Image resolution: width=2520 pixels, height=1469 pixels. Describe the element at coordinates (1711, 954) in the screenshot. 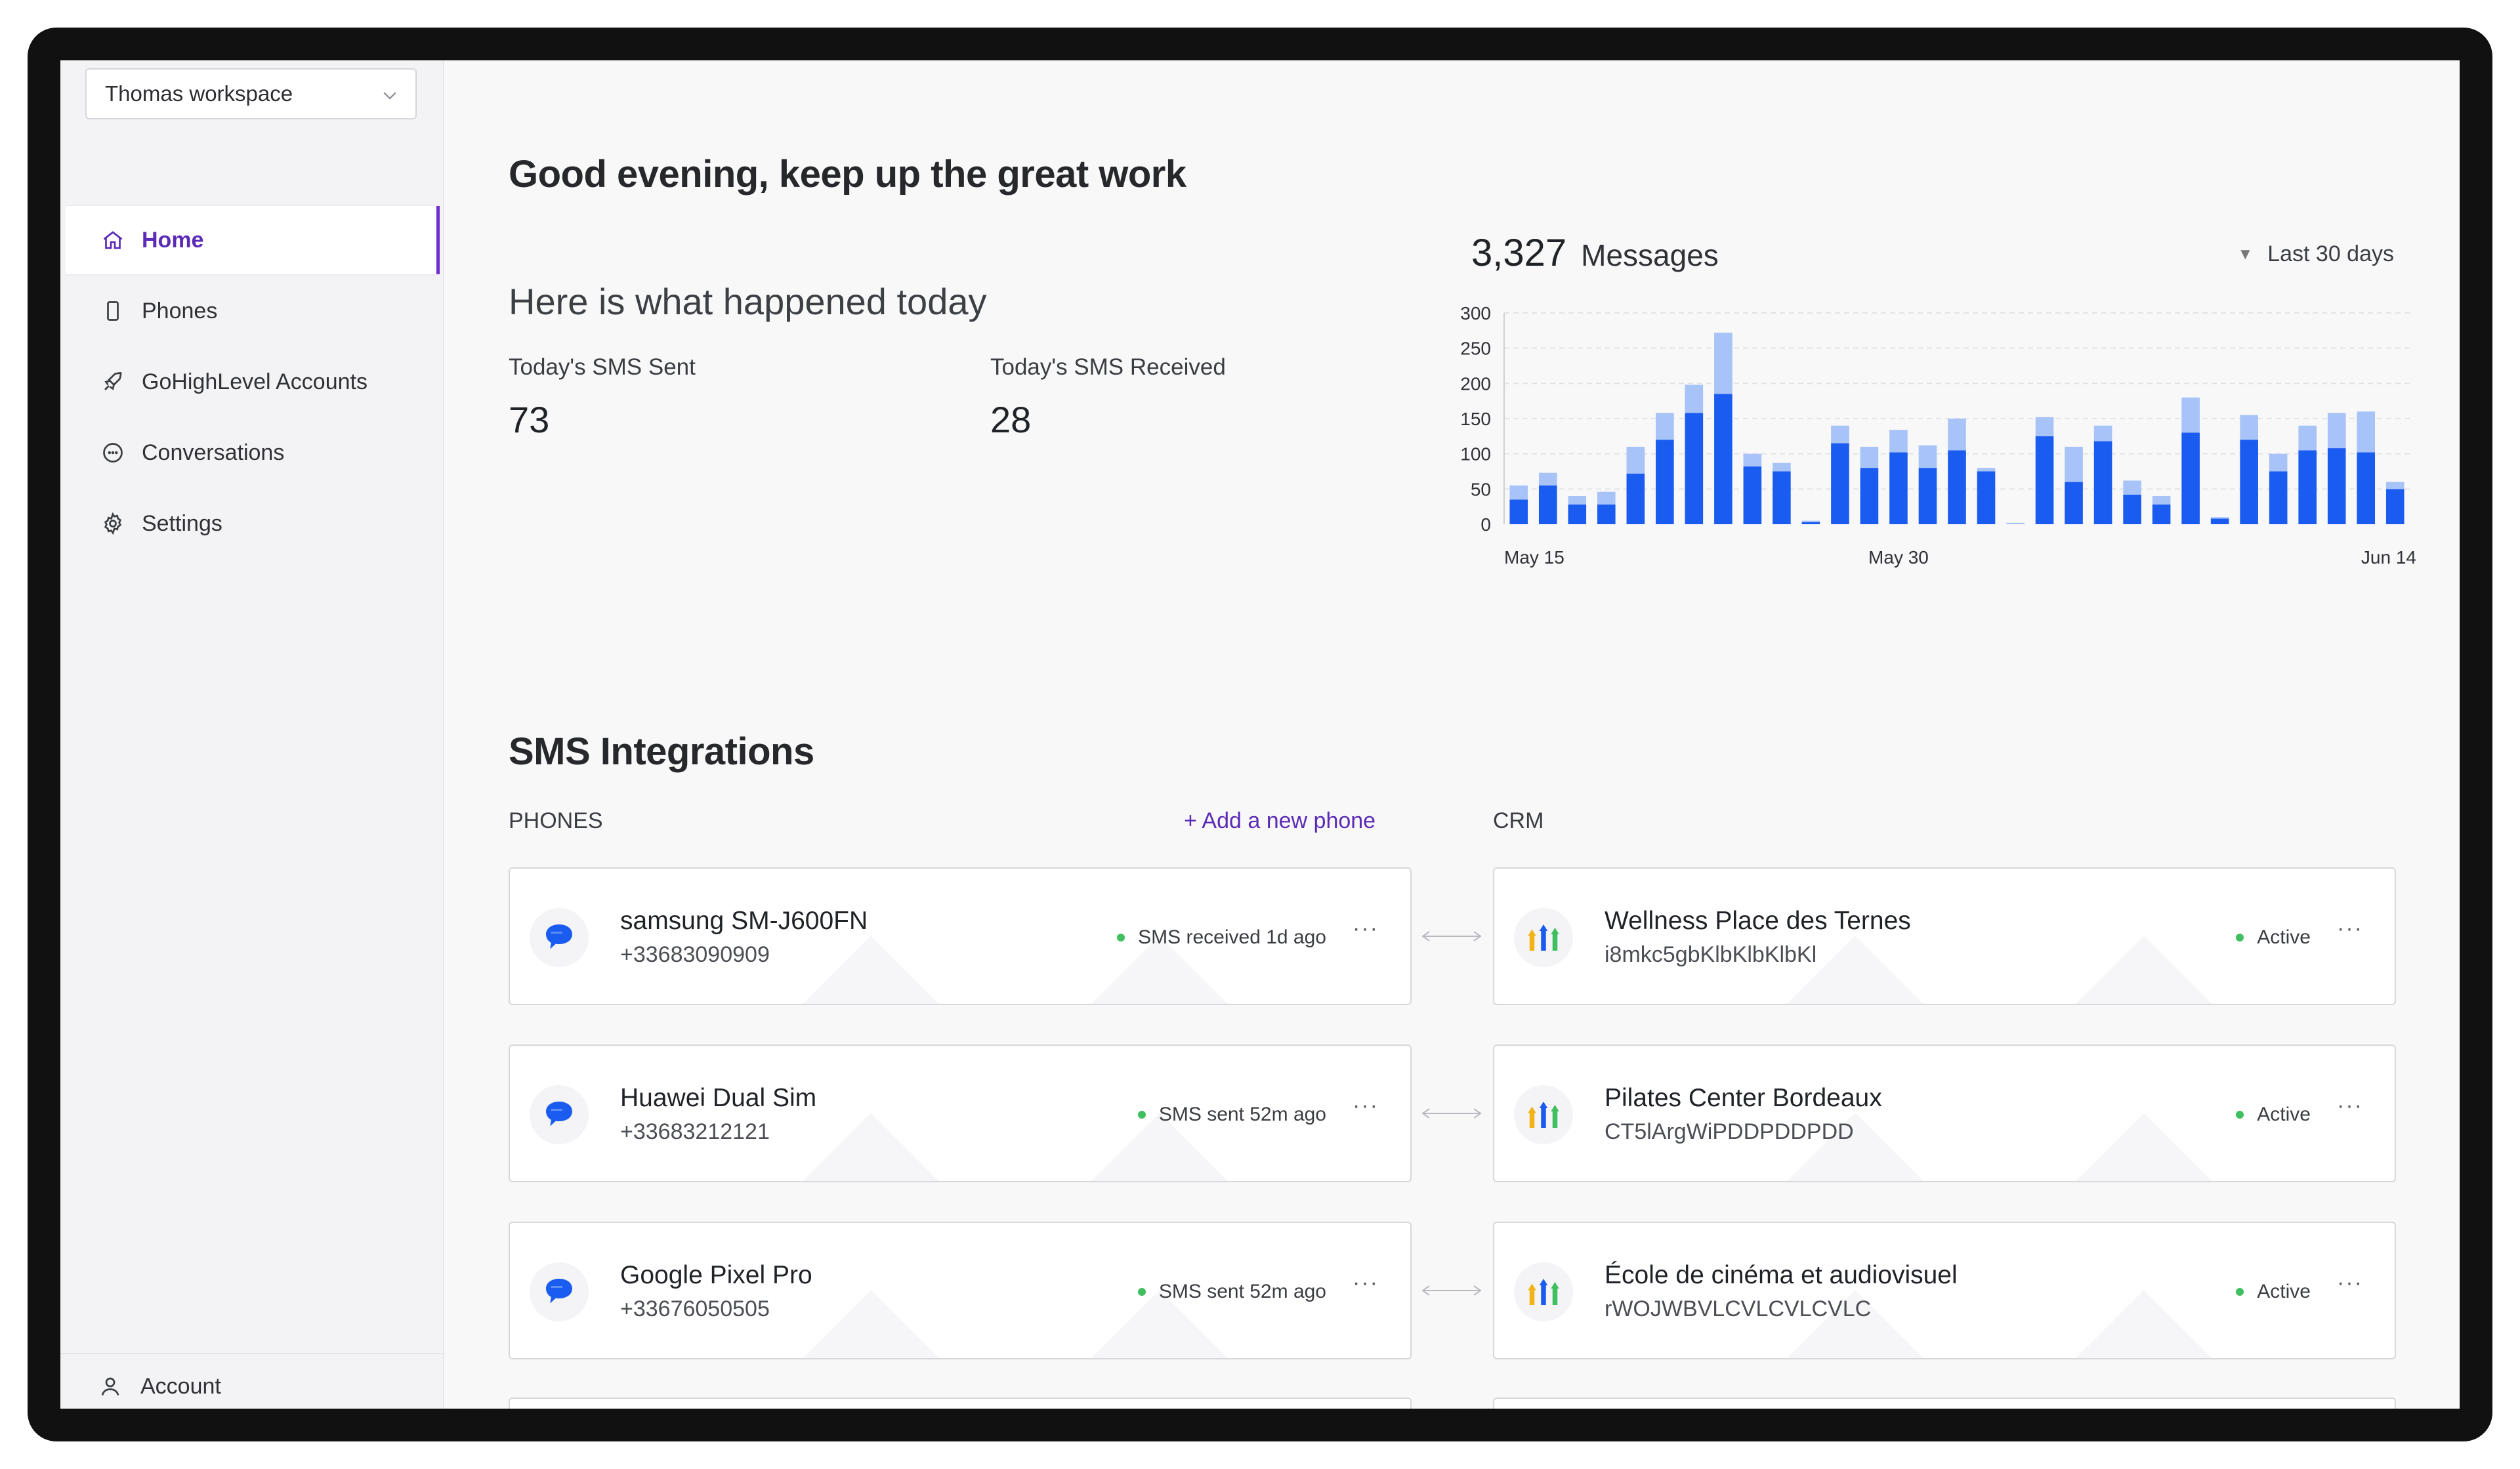

I see `crm-id: i8mkc5gbKlbKlbKlbKl` at that location.